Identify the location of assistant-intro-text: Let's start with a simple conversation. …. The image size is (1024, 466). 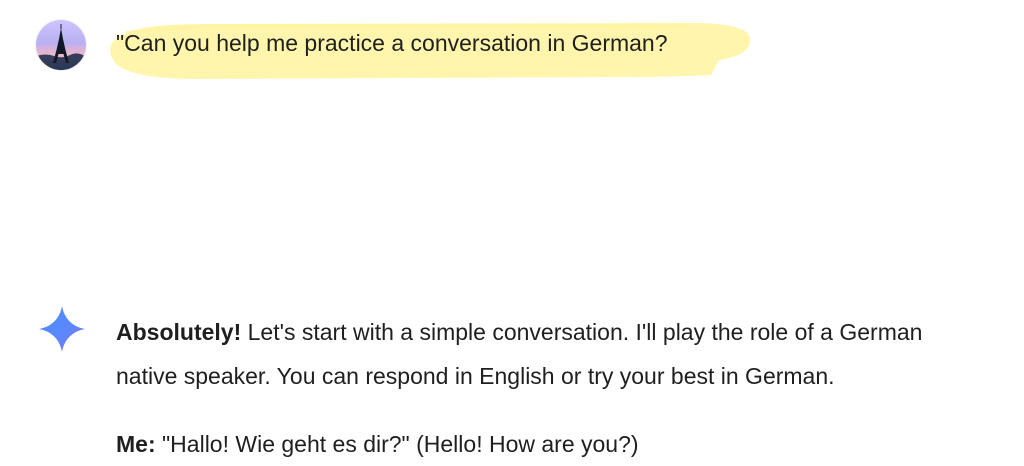
(582, 332).